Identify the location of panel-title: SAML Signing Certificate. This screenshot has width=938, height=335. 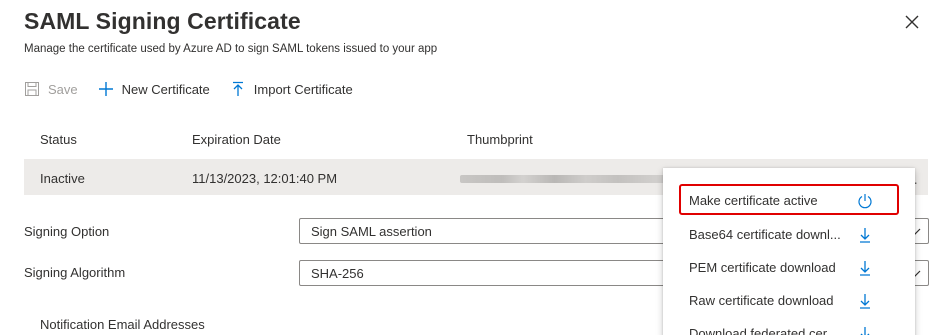
(162, 21).